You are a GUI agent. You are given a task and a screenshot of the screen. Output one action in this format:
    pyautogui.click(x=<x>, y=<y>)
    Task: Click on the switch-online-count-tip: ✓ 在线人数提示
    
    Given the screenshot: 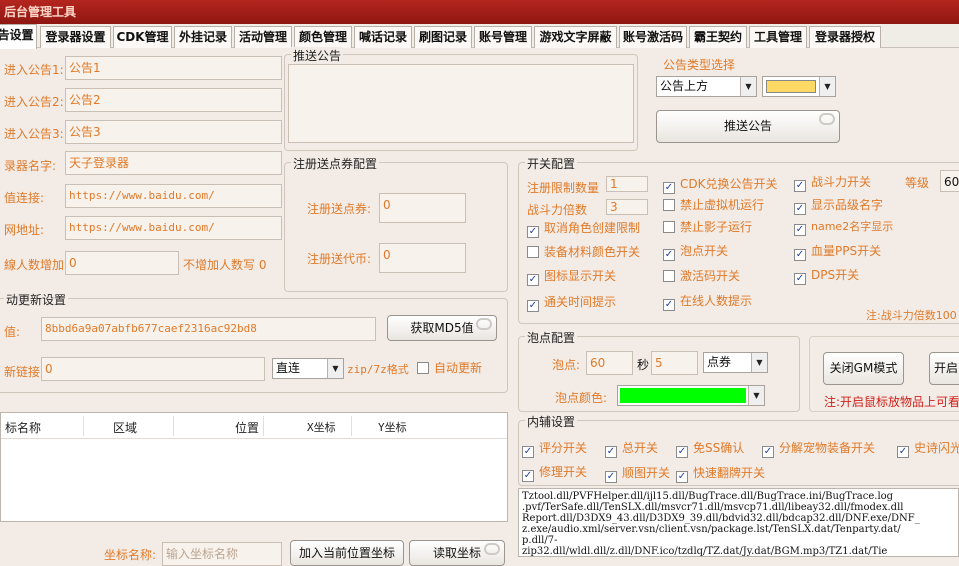 What is the action you would take?
    pyautogui.click(x=707, y=302)
    